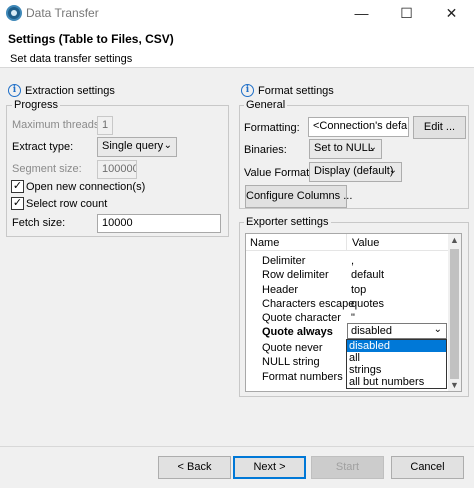 This screenshot has height=488, width=474. Describe the element at coordinates (159, 223) in the screenshot. I see `fetch-size-input: 10000` at that location.